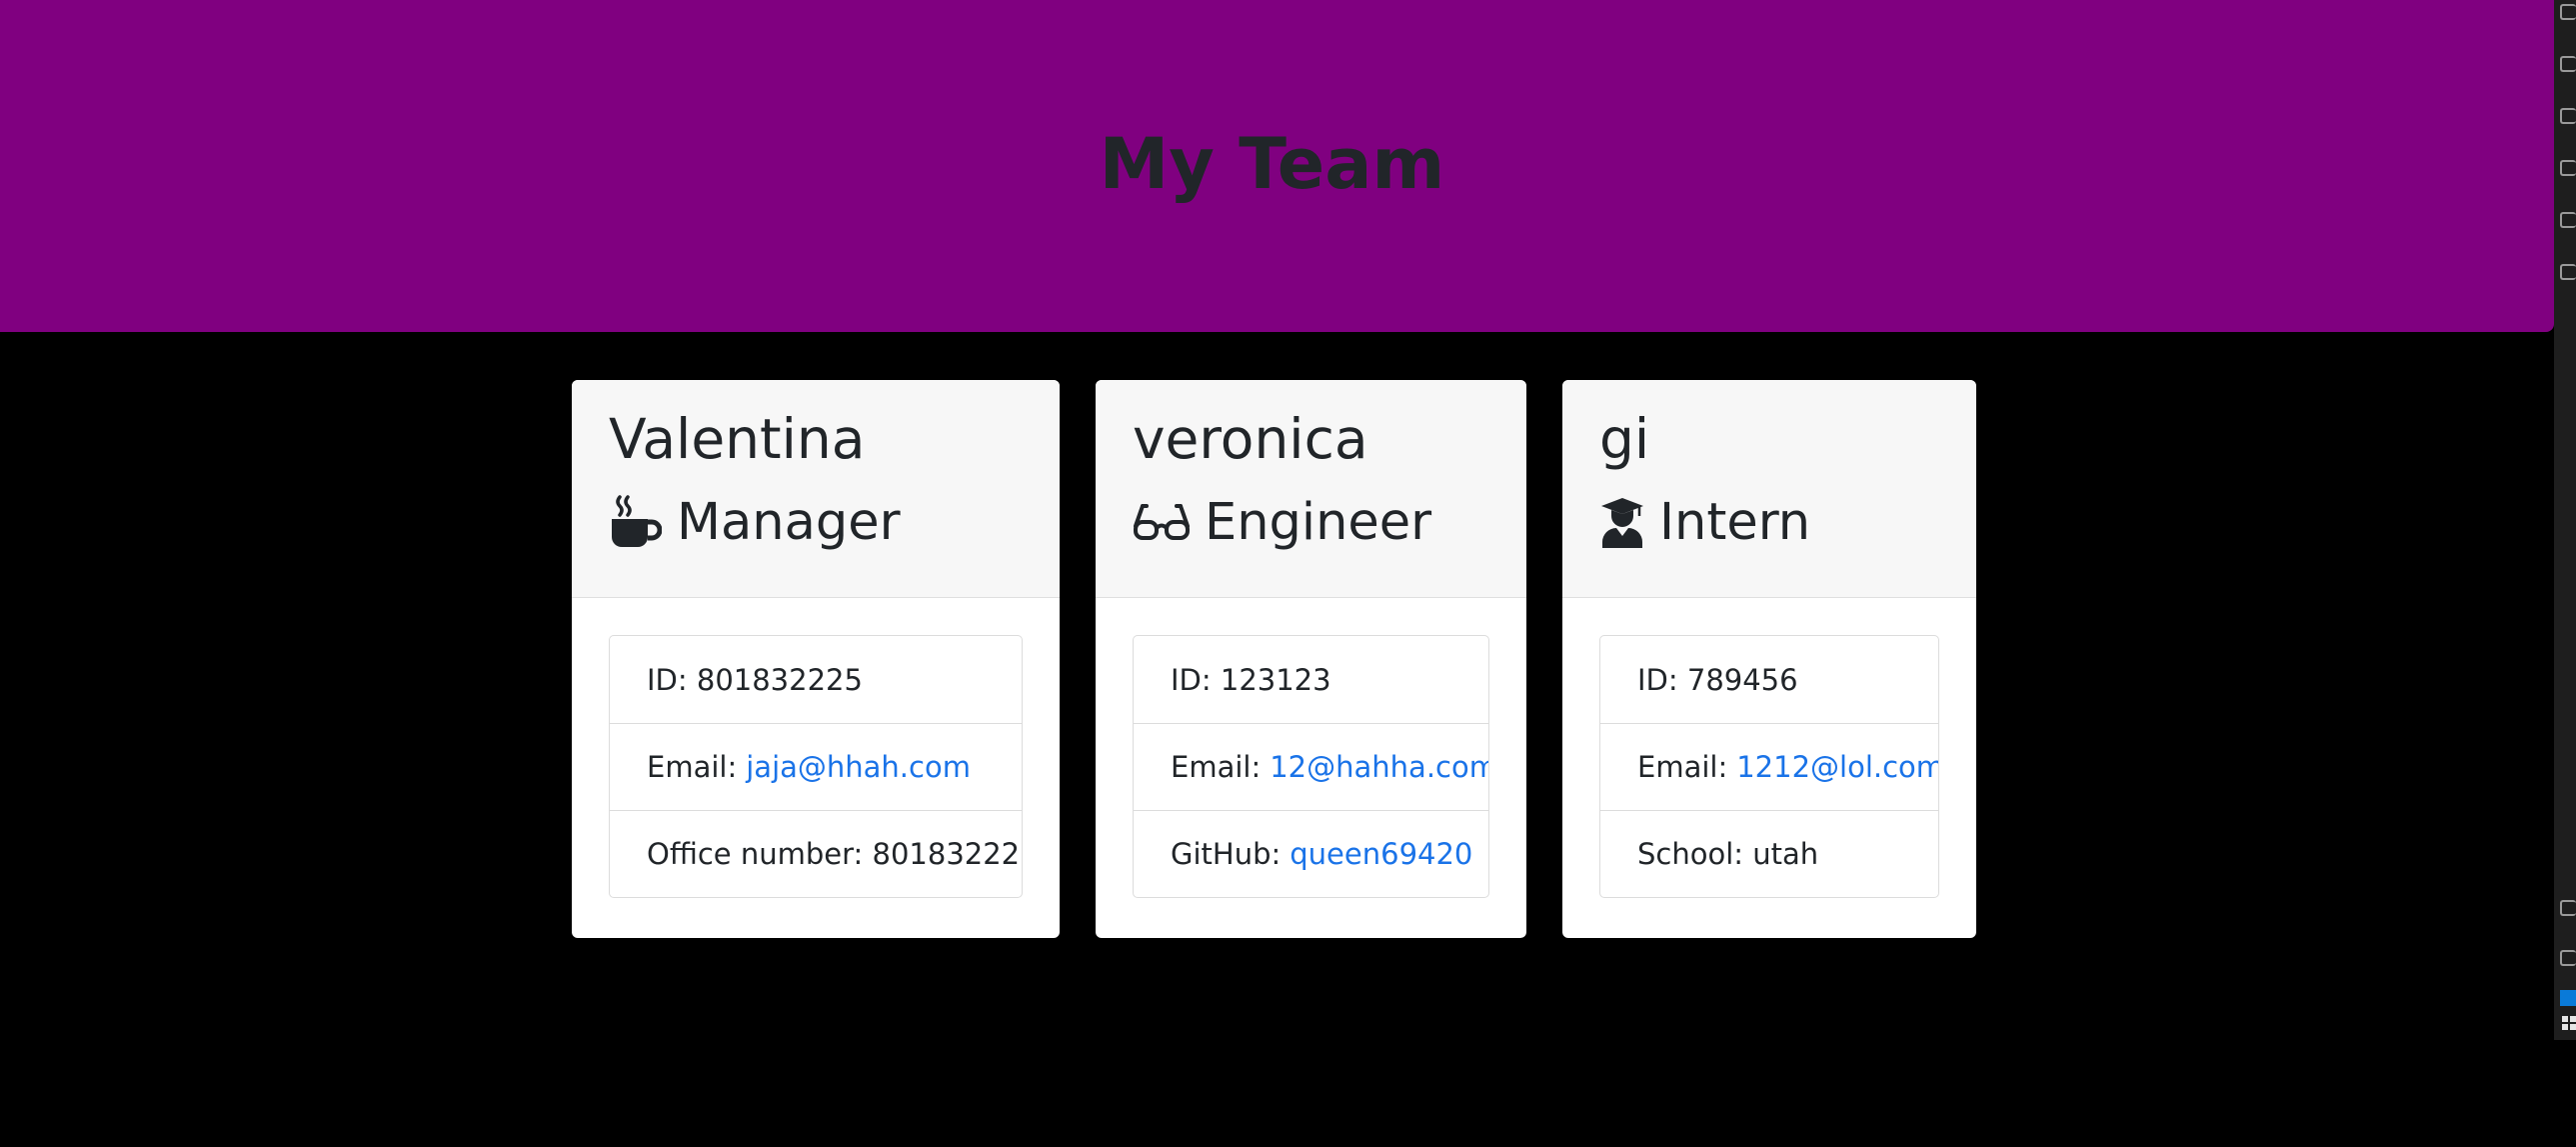 The image size is (2576, 1147). Describe the element at coordinates (2568, 12) in the screenshot. I see `explorer-icon` at that location.